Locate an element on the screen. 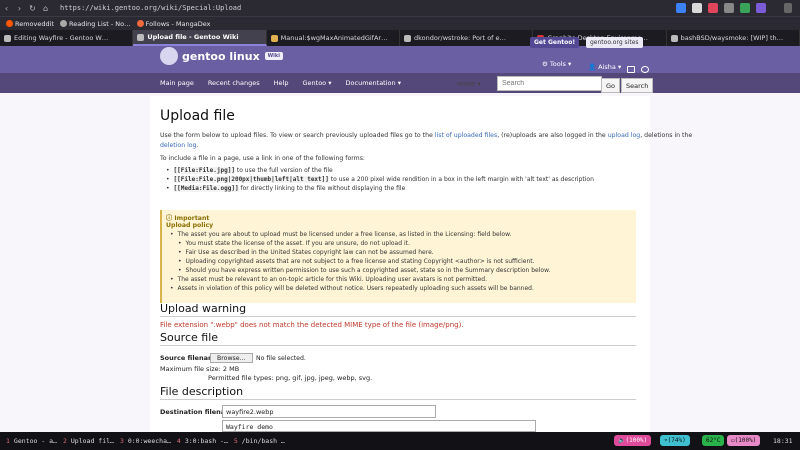 The height and width of the screenshot is (450, 800). nav-recent-changes: Recent changes is located at coordinates (234, 83).